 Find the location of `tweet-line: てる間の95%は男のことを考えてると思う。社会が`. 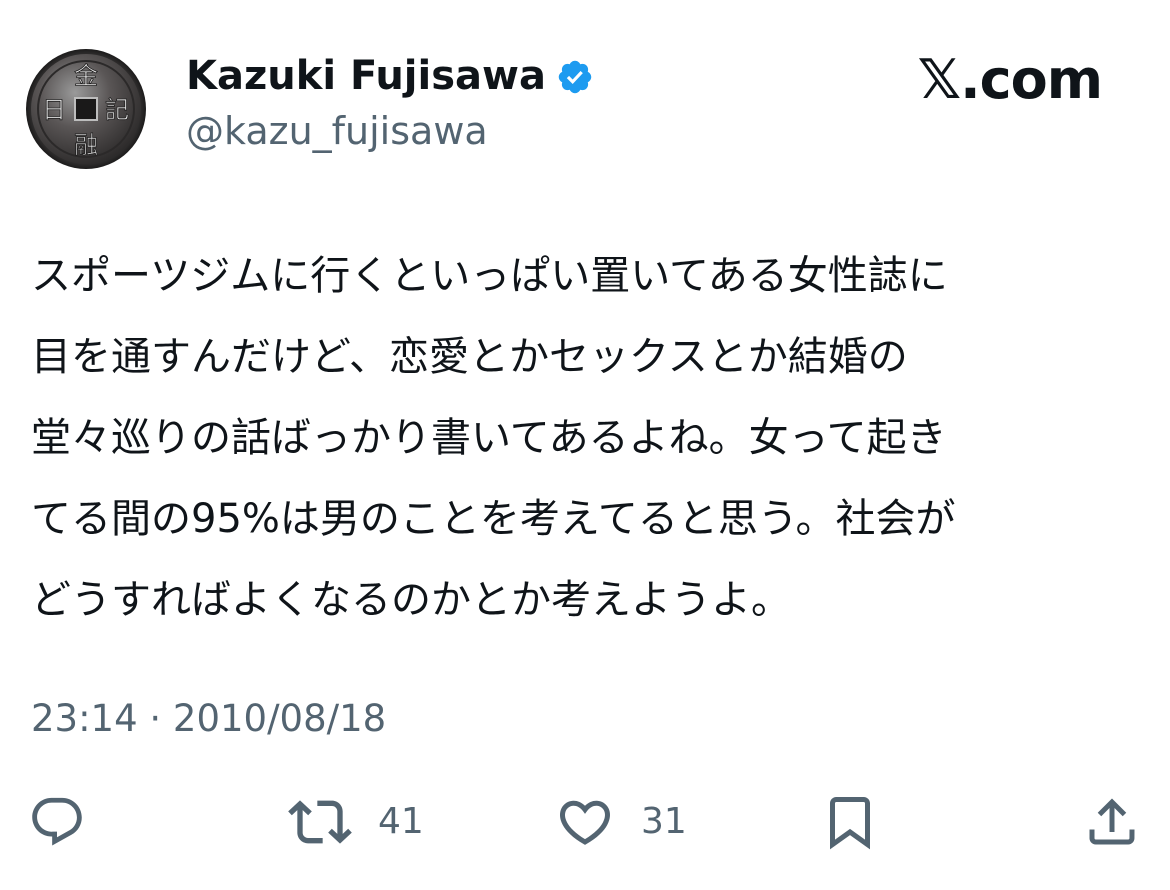

tweet-line: てる間の95%は男のことを考えてると思う。社会が is located at coordinates (493, 519).